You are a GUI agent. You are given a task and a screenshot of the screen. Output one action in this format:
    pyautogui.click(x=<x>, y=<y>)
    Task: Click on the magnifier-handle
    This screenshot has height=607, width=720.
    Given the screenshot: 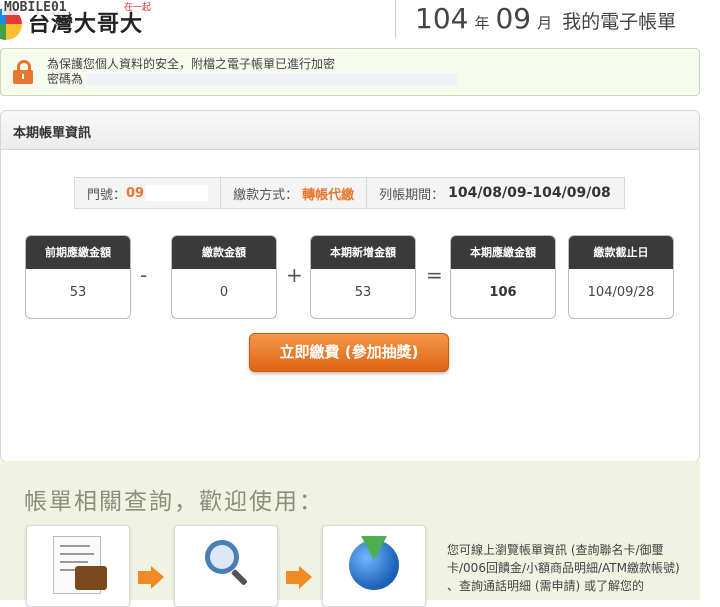 What is the action you would take?
    pyautogui.click(x=239, y=577)
    